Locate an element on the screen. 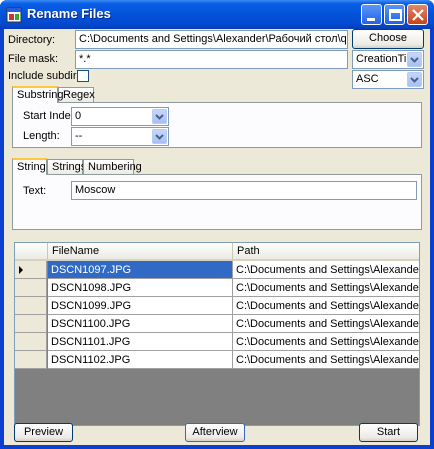 This screenshot has width=434, height=449. cell-filename: DSCN1101.JPG is located at coordinates (140, 342).